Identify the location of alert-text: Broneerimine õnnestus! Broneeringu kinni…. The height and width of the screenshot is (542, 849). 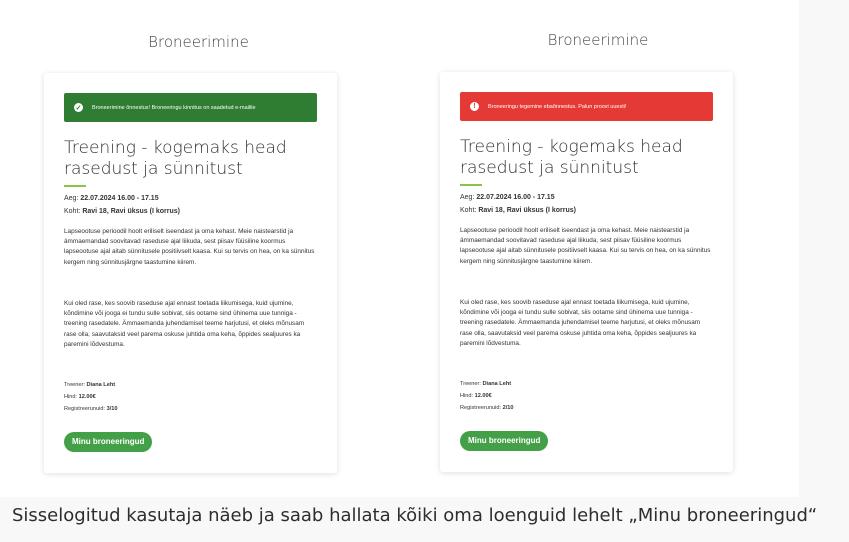
(174, 107).